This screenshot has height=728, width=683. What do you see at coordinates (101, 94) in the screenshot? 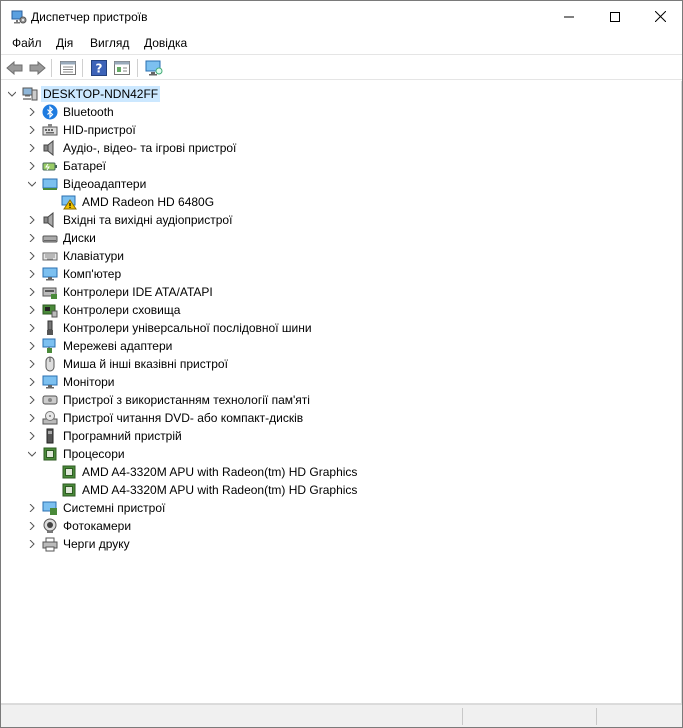
I see `tree-item-label: DESKTOP-NDN42FF` at bounding box center [101, 94].